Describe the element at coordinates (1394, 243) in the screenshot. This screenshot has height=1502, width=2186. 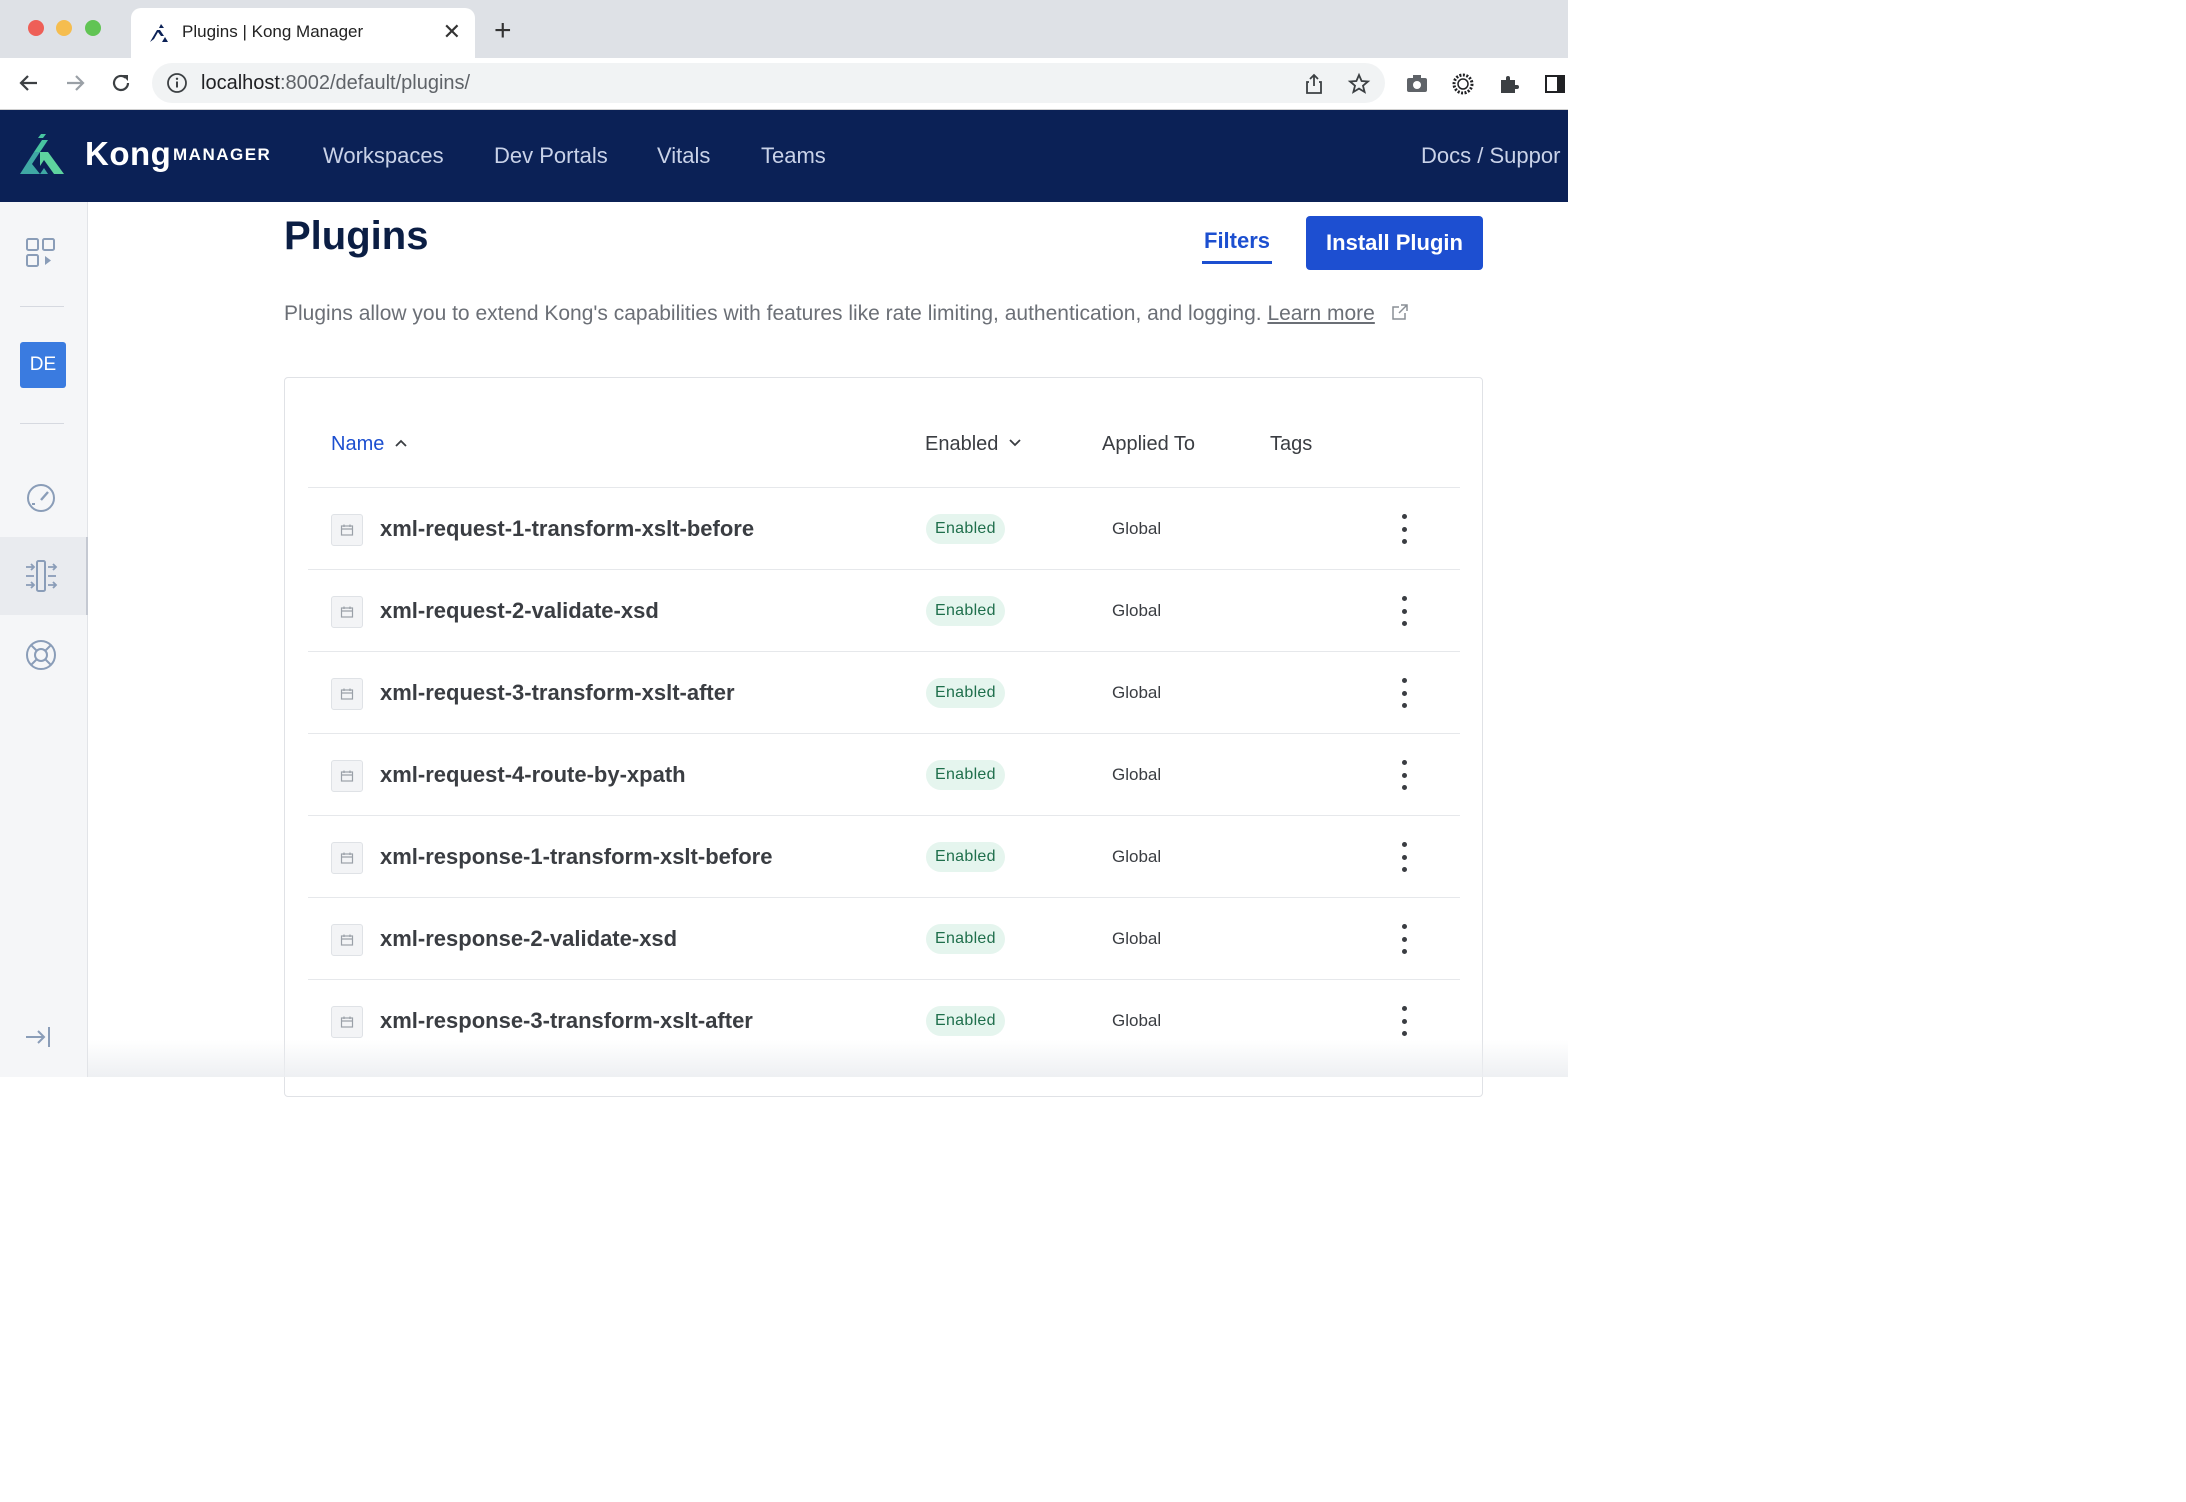
I see `install-plugin-button: Install Plugin` at that location.